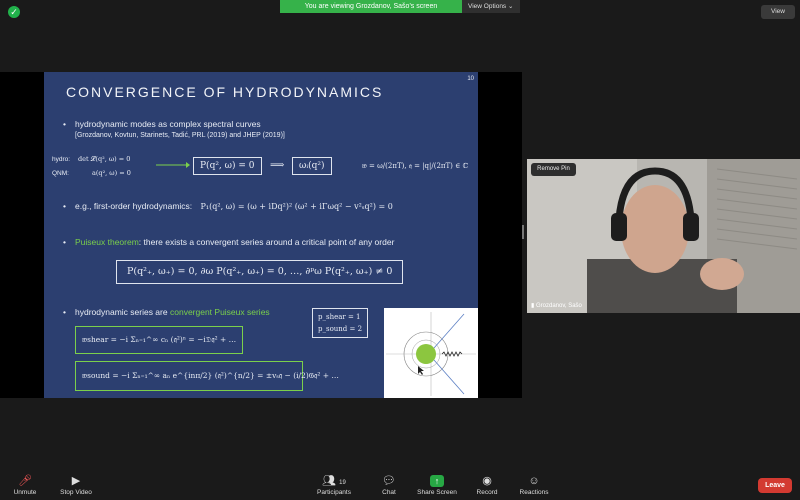  I want to click on stop-video-button: ▶︎ Stop Video, so click(76, 485).